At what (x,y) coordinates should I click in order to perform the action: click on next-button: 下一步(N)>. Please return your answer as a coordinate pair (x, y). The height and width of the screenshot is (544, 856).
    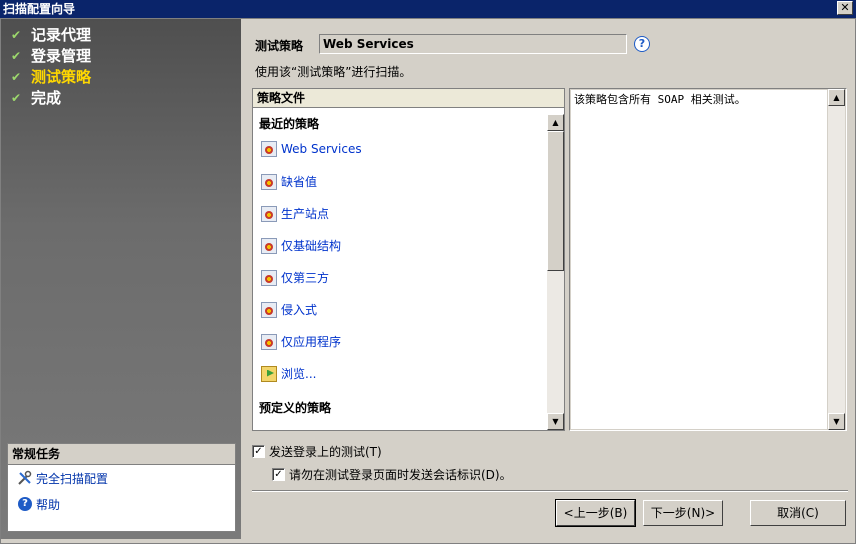
    Looking at the image, I should click on (683, 513).